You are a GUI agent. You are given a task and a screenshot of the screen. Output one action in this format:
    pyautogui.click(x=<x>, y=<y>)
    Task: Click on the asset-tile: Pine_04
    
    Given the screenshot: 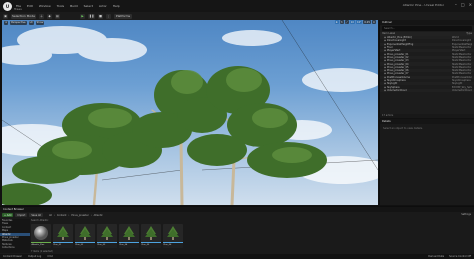 What is the action you would take?
    pyautogui.click(x=129, y=236)
    